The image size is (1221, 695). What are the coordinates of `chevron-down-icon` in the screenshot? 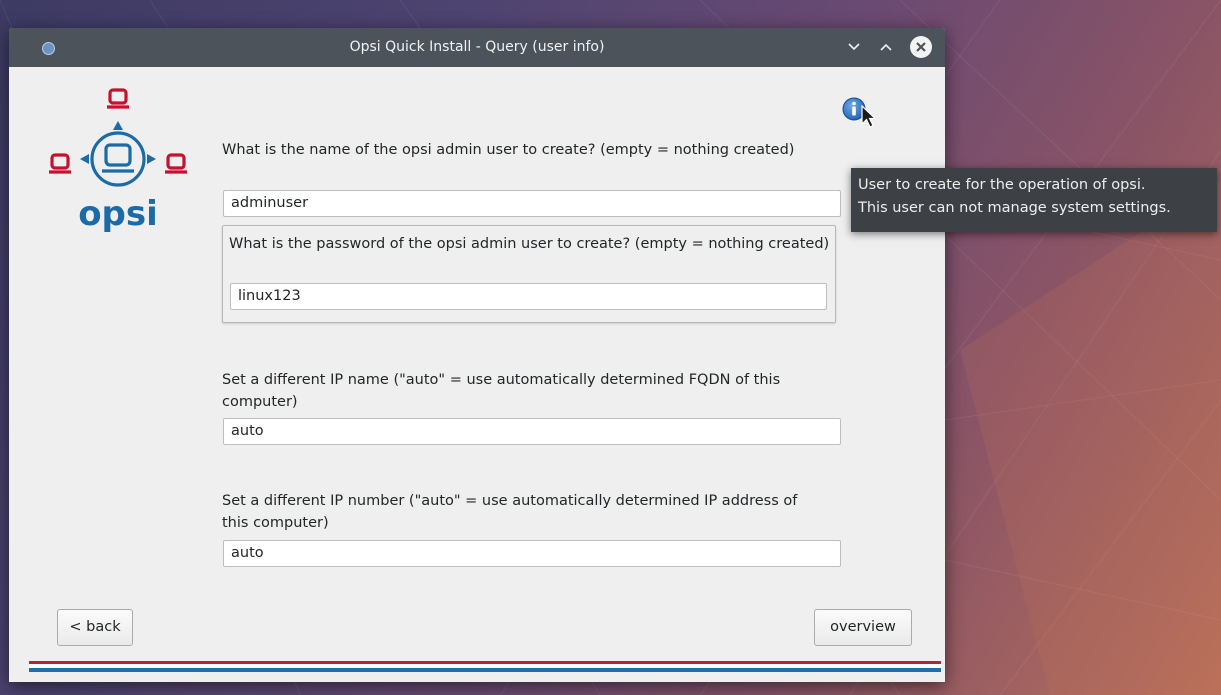 It's located at (854, 47).